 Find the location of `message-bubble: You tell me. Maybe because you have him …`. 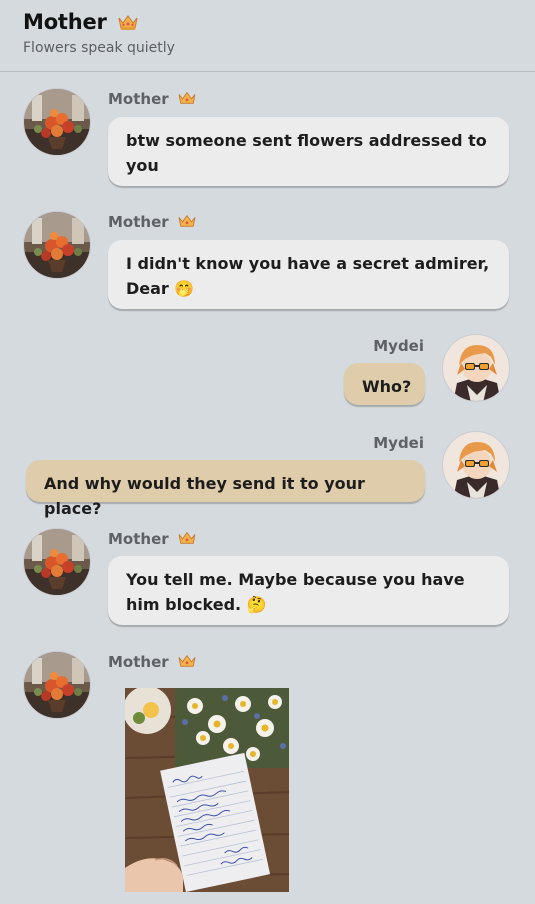

message-bubble: You tell me. Maybe because you have him … is located at coordinates (308, 590).